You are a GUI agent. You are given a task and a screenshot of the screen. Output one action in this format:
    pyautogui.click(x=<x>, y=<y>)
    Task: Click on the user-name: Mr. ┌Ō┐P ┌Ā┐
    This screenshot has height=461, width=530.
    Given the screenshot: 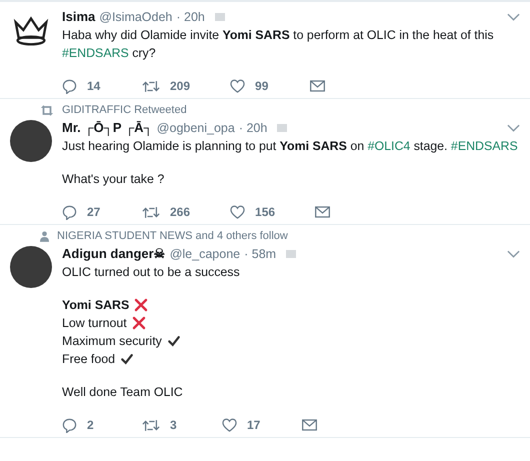 What is the action you would take?
    pyautogui.click(x=107, y=127)
    